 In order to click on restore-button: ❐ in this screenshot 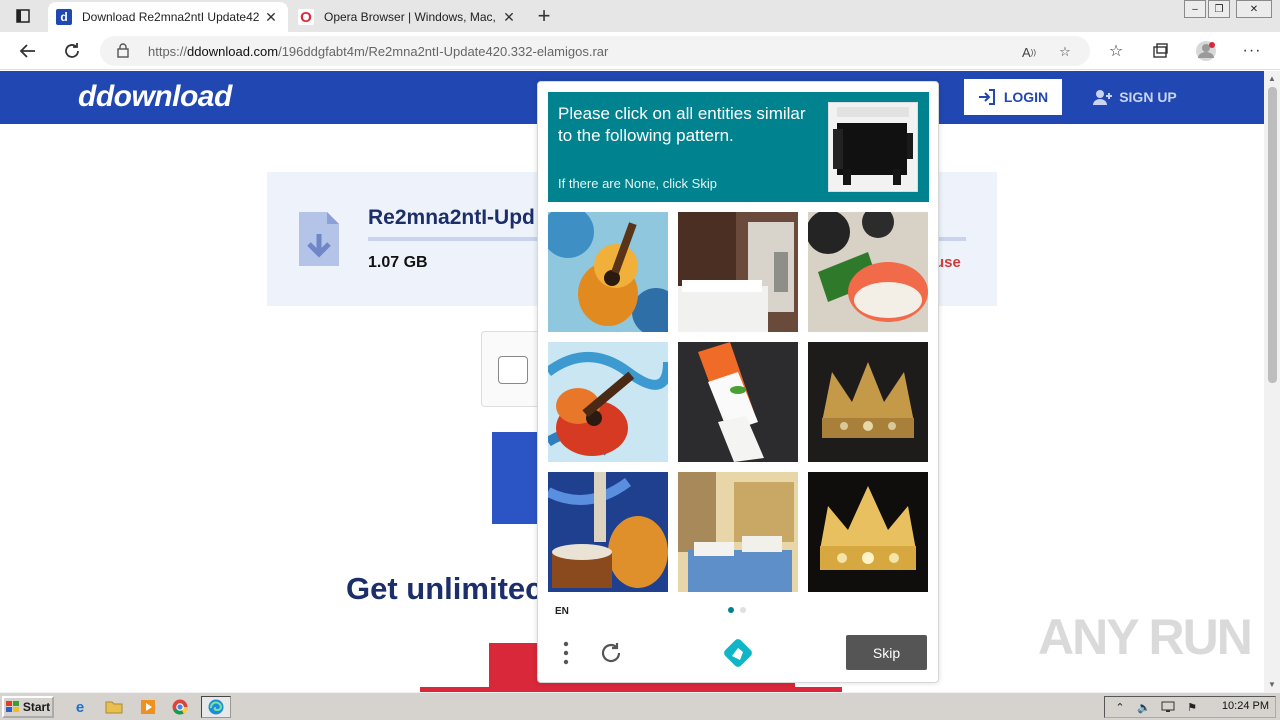, I will do `click(1219, 9)`.